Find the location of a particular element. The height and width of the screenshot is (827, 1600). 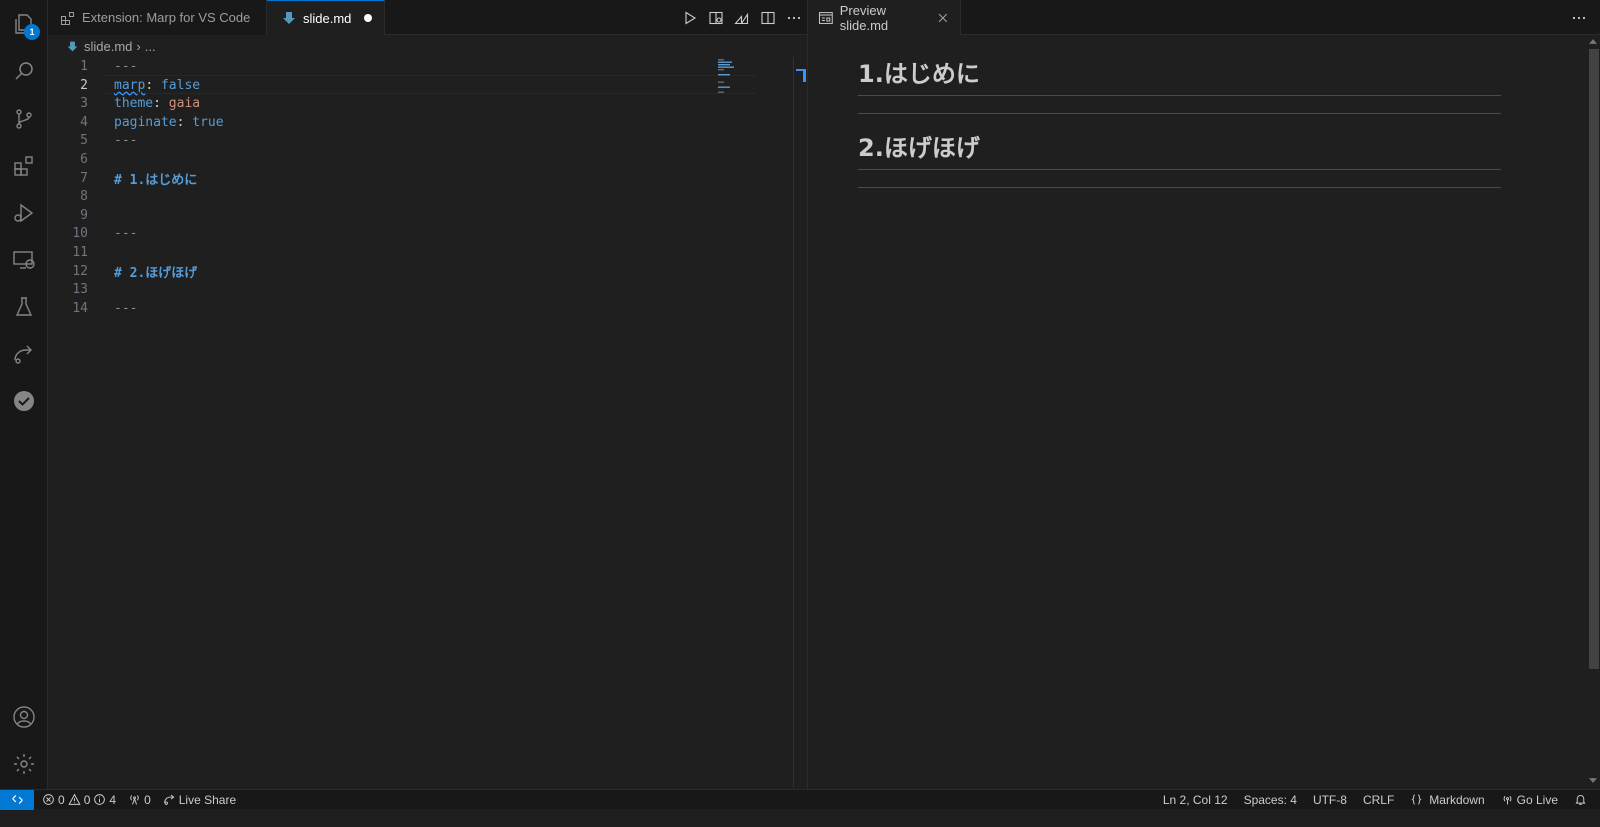

explorer-icon: 1 is located at coordinates (24, 24).